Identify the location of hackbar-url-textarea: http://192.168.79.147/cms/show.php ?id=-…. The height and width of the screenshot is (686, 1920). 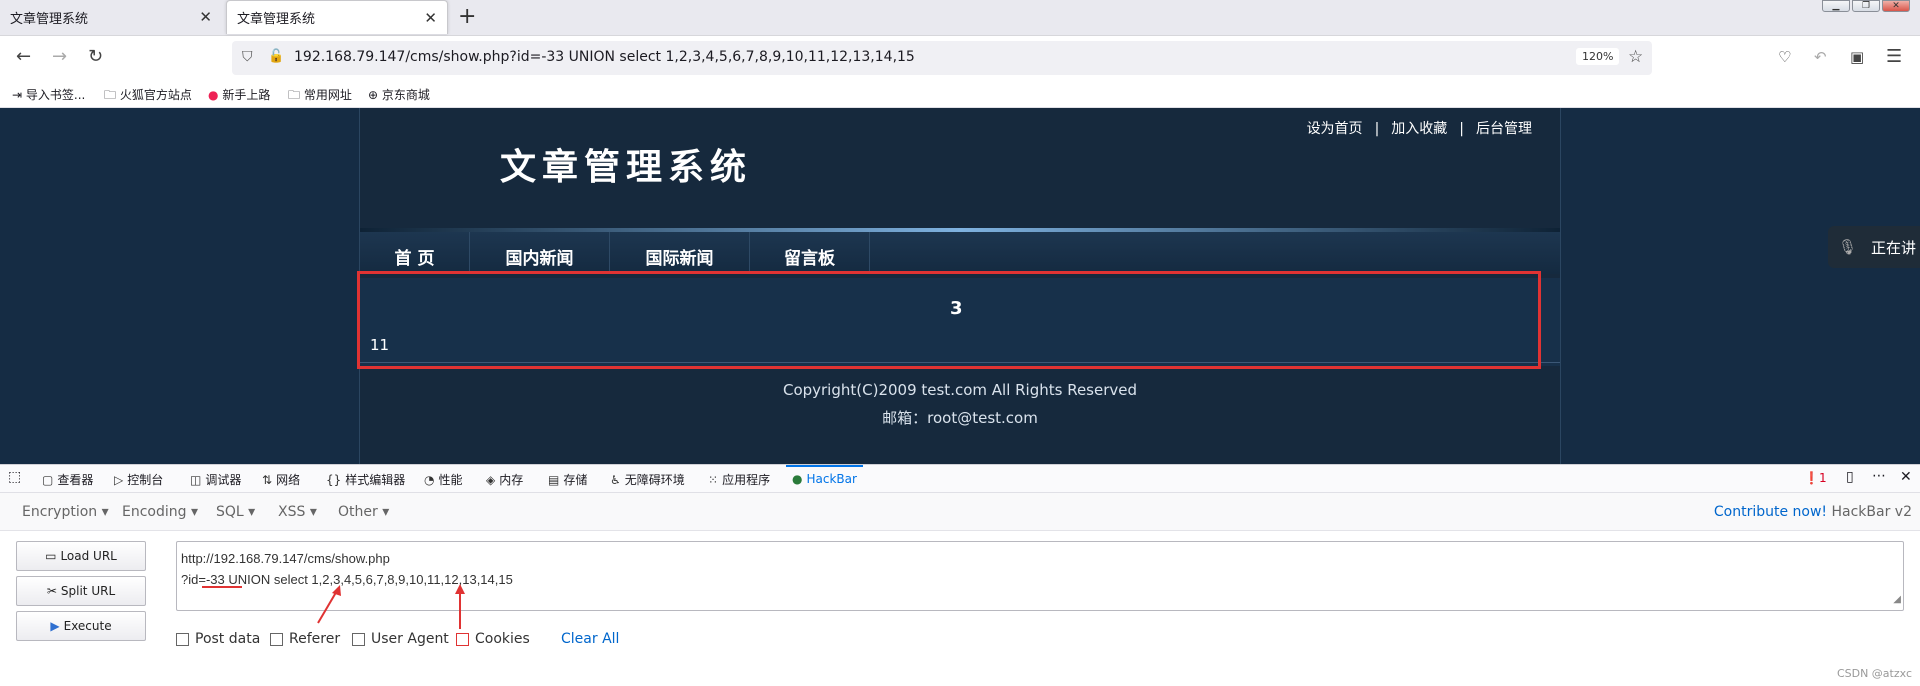
(1040, 576).